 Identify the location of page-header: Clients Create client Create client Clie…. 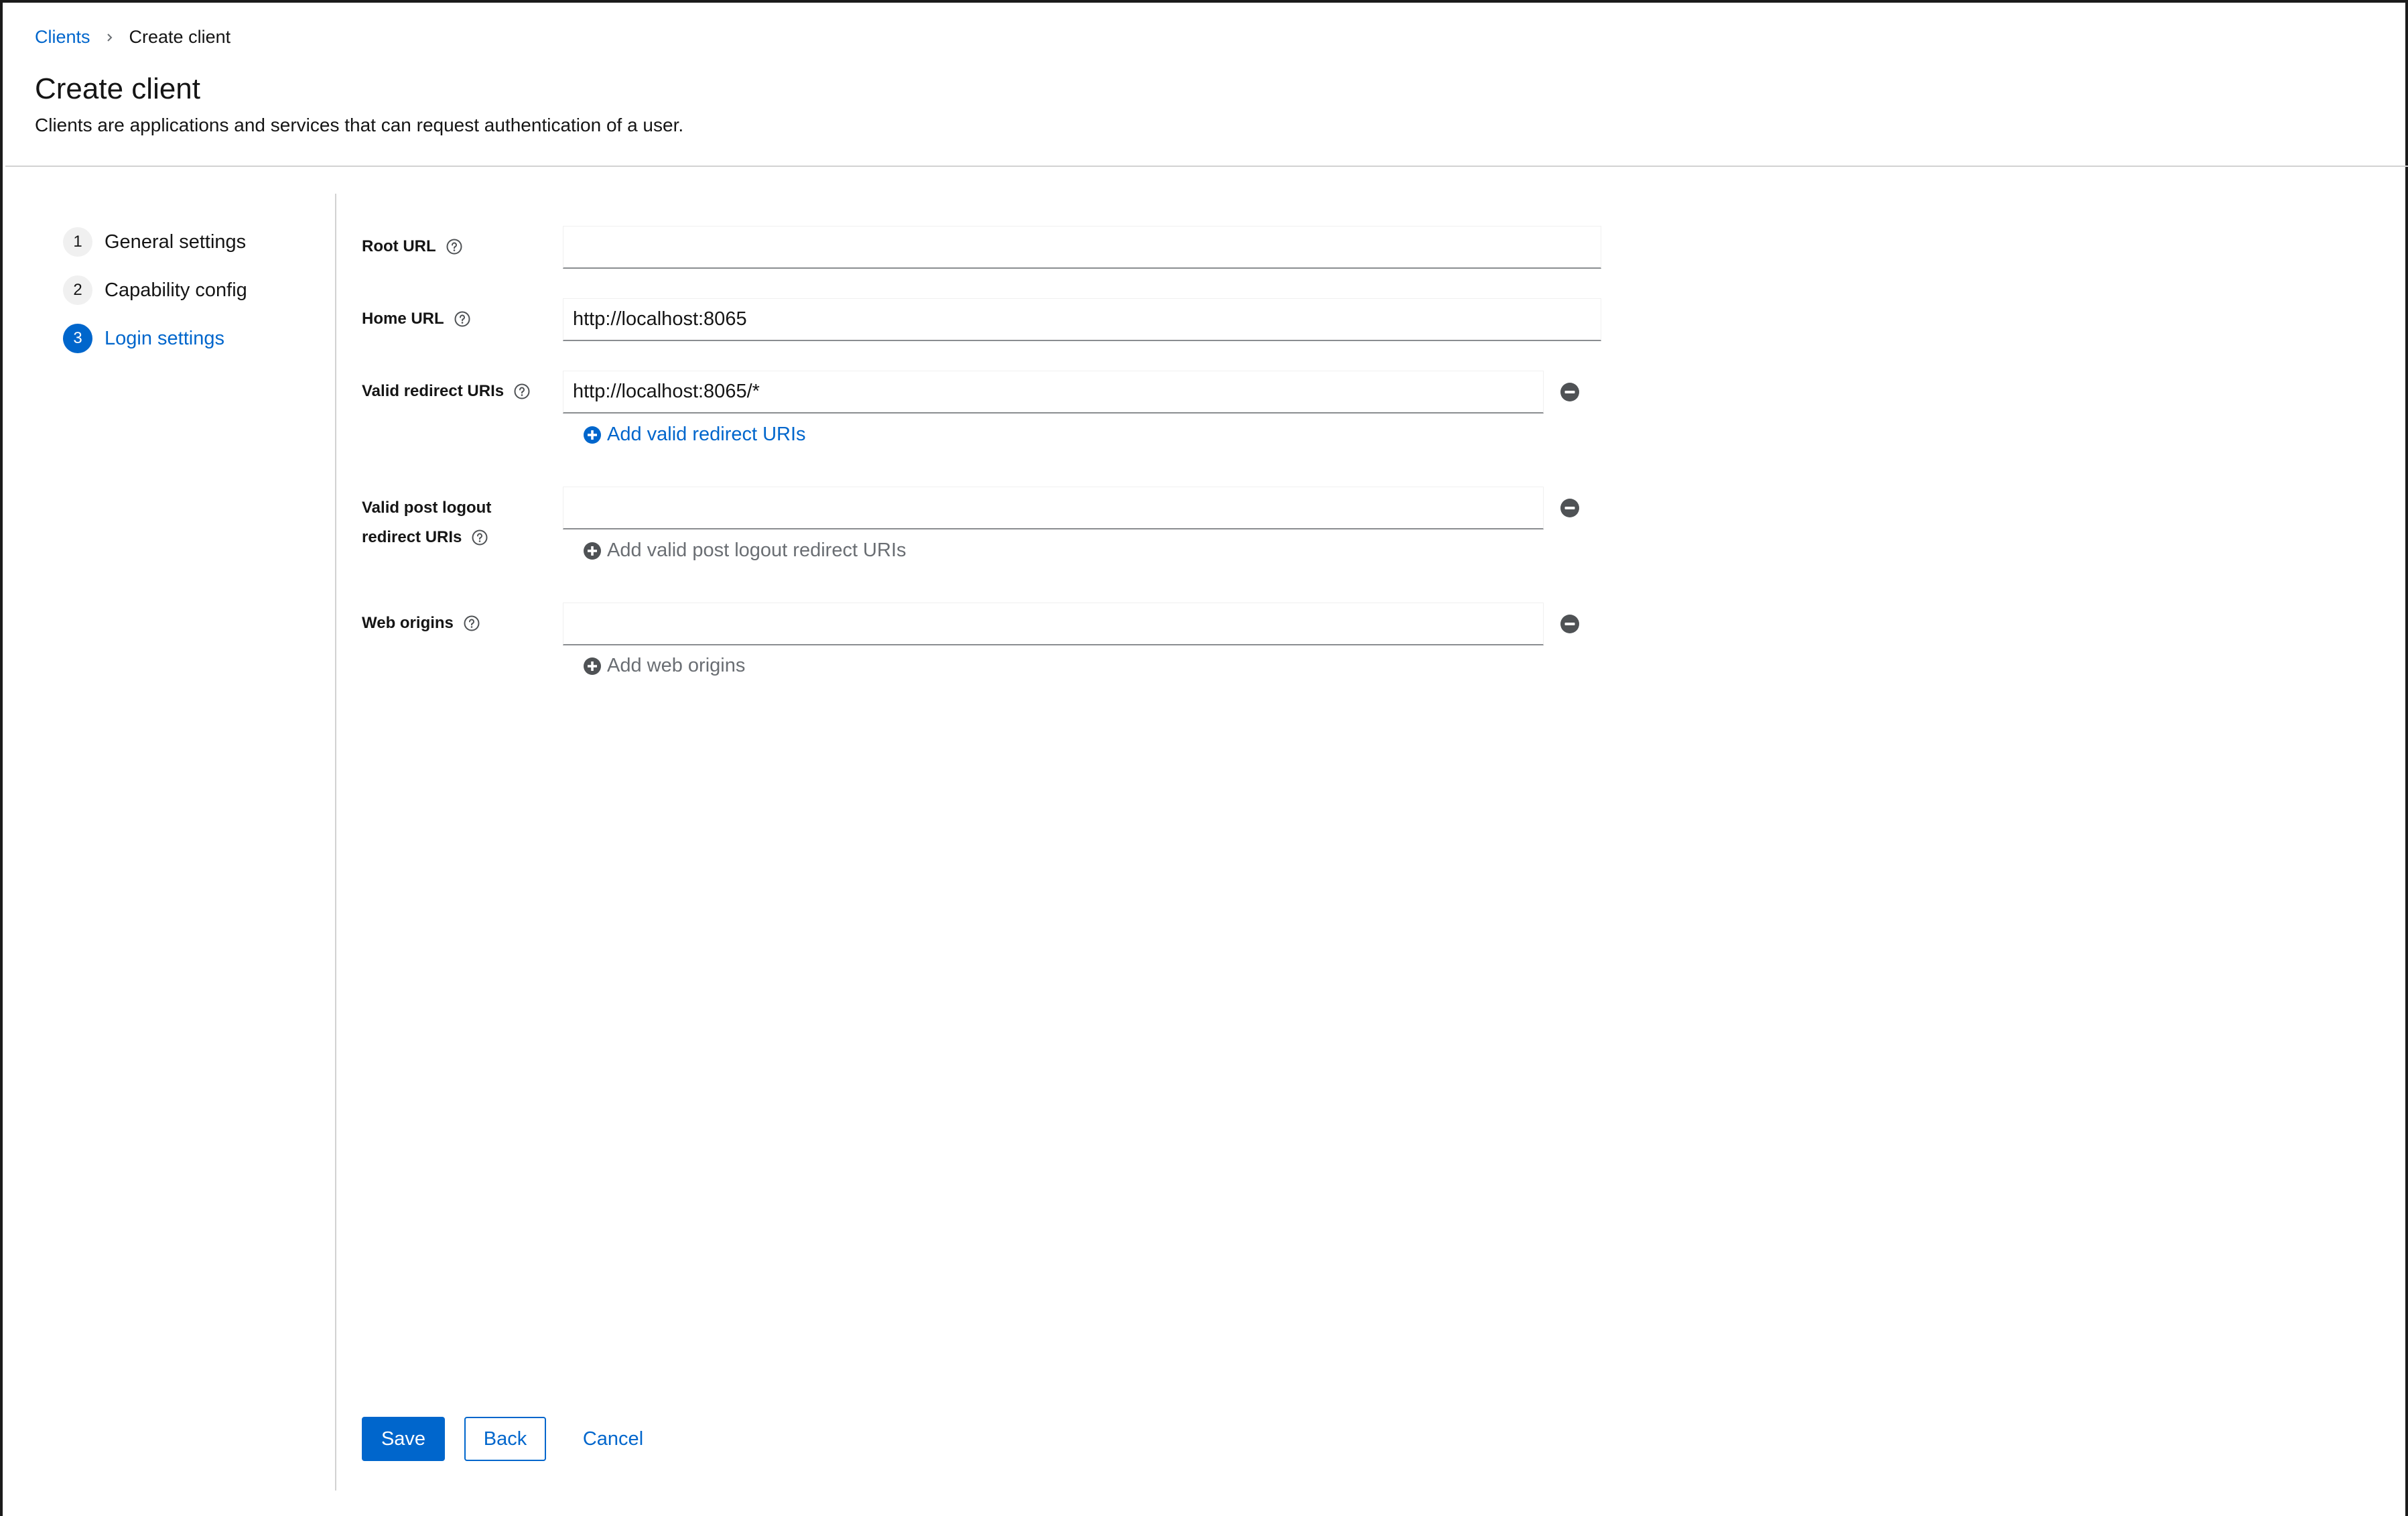
(1206, 86).